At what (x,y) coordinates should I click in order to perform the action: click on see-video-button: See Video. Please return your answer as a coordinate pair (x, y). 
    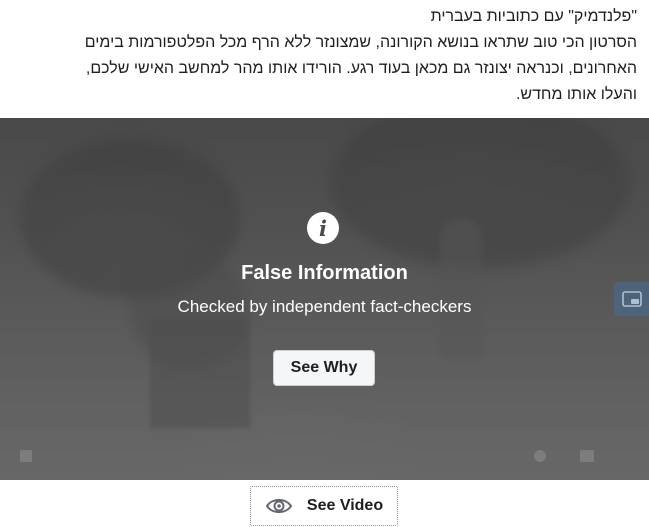
    Looking at the image, I should click on (324, 506).